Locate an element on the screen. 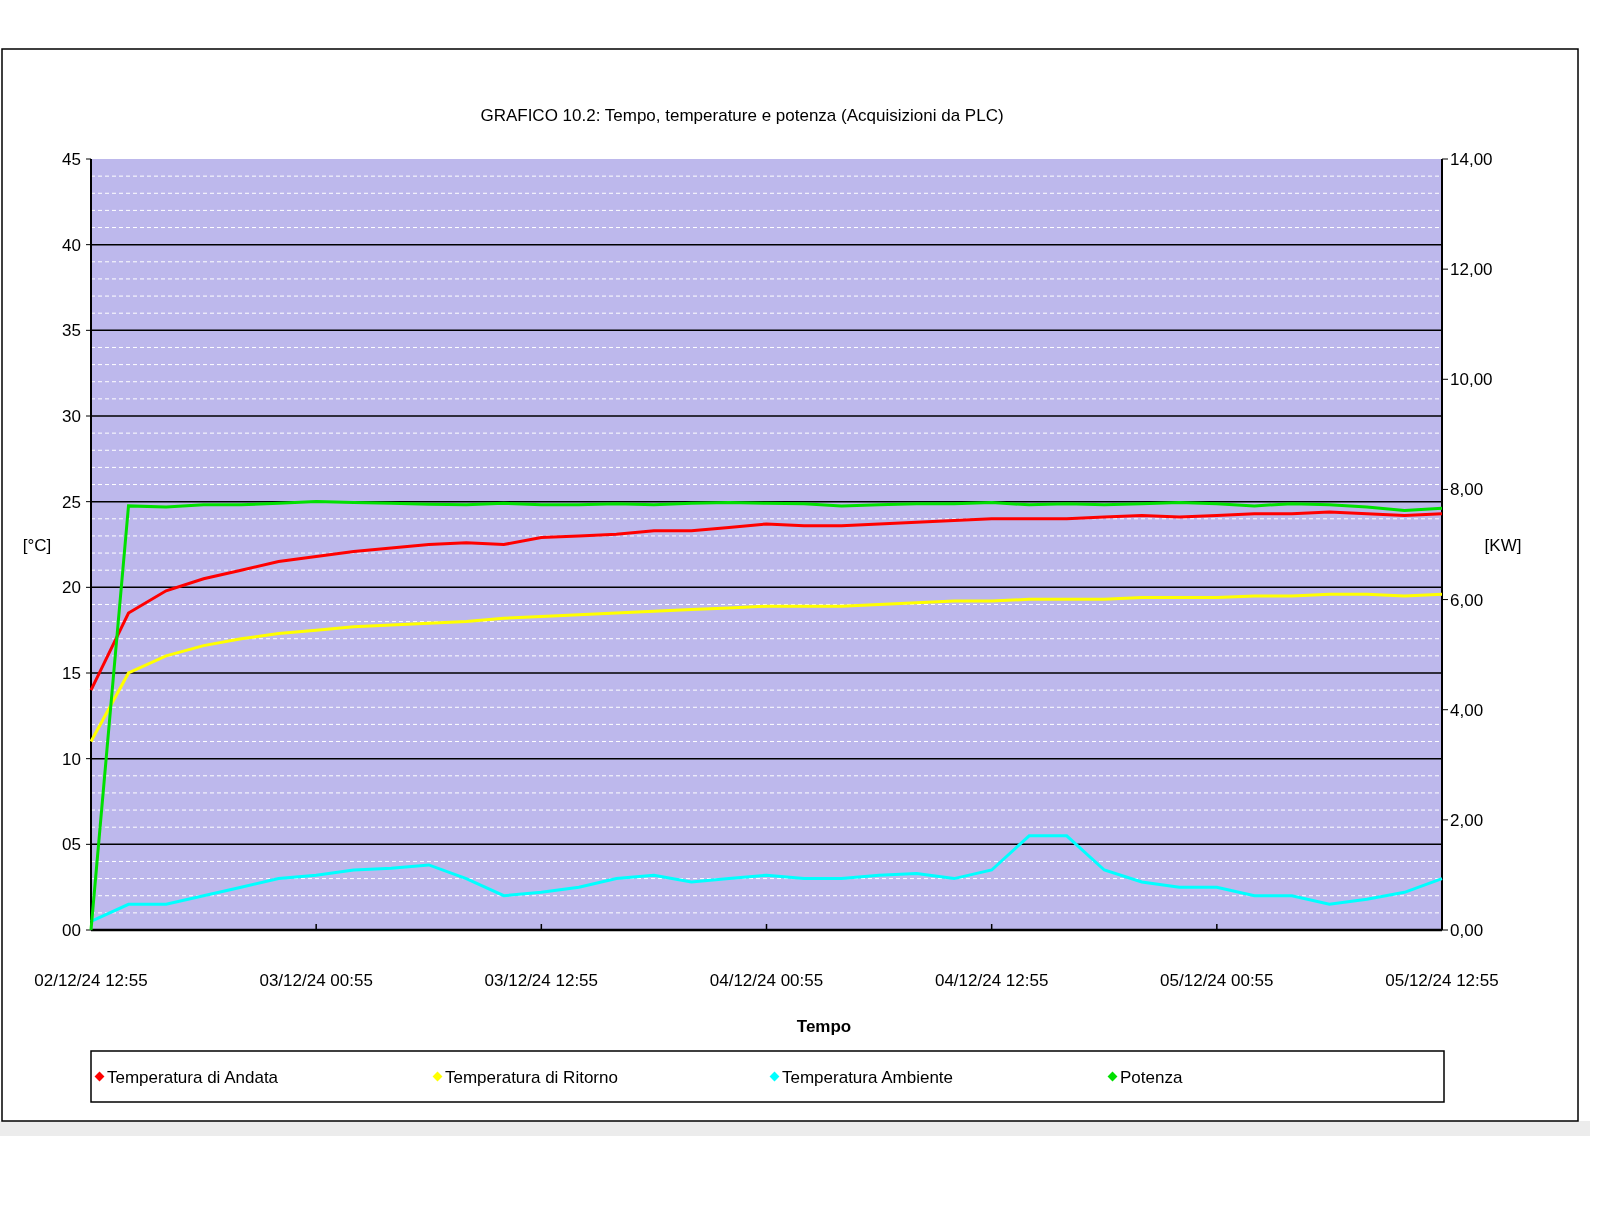  axis-tick-label: 14,00 is located at coordinates (1471, 159).